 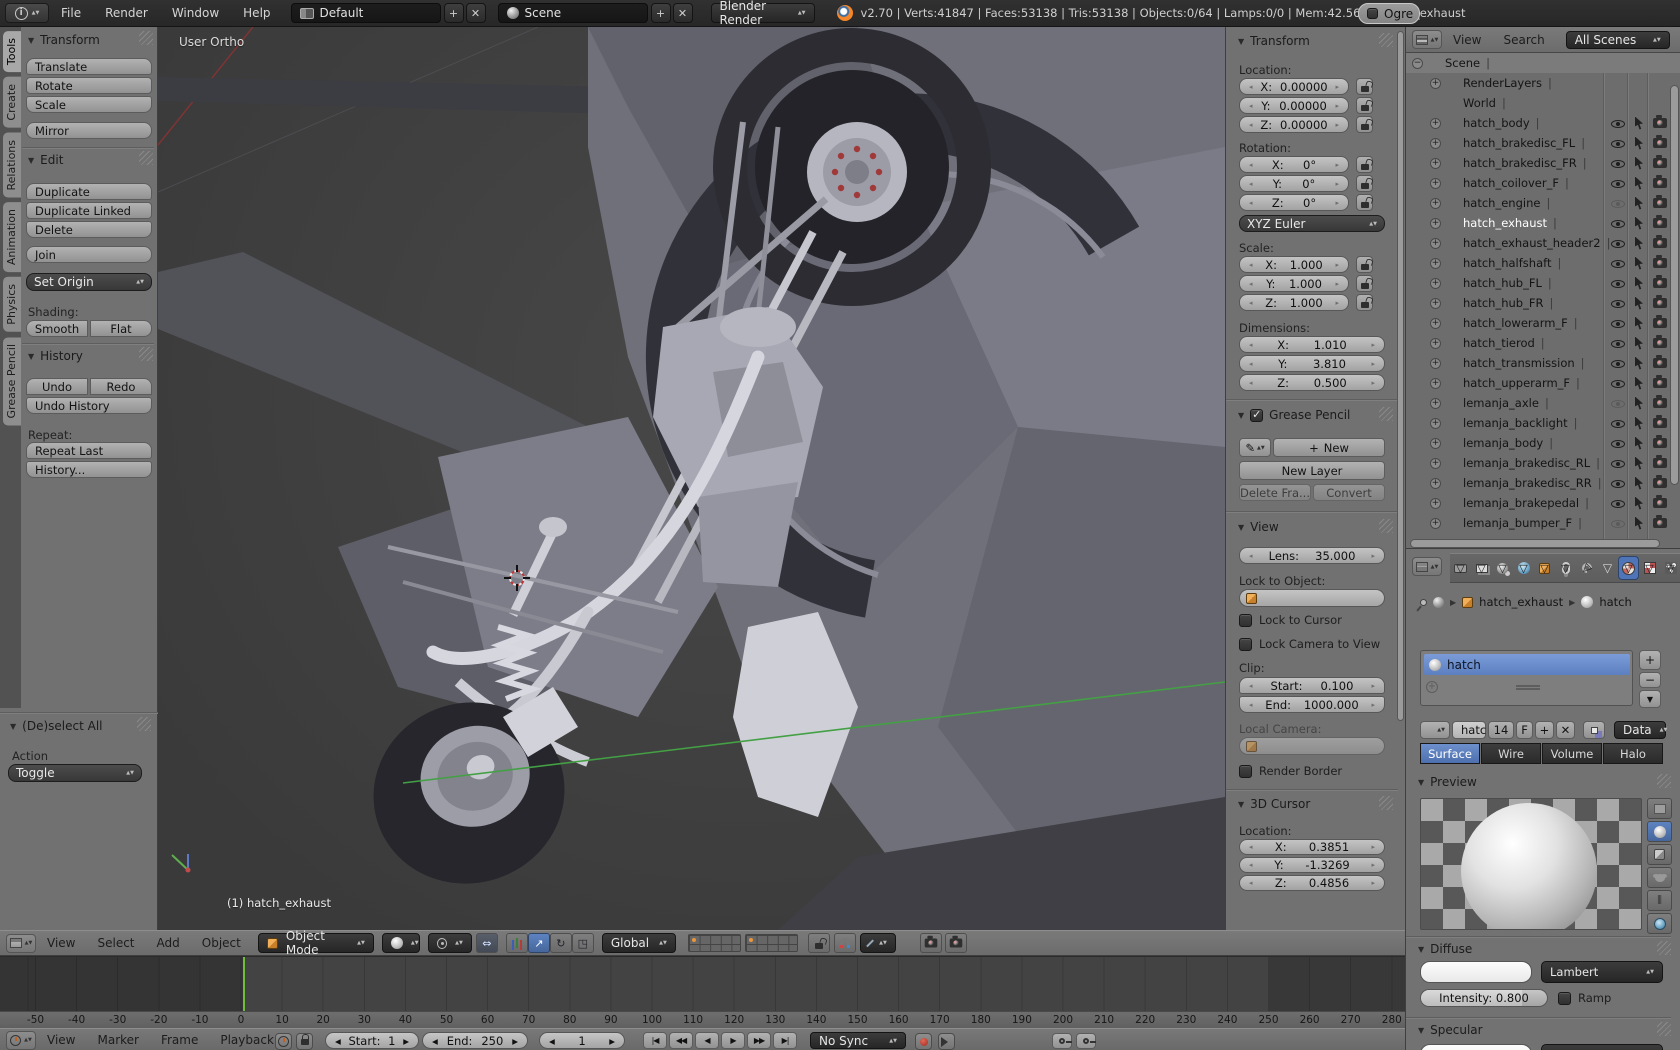 I want to click on outliner-row: + hatch_engine |, so click(x=1543, y=203).